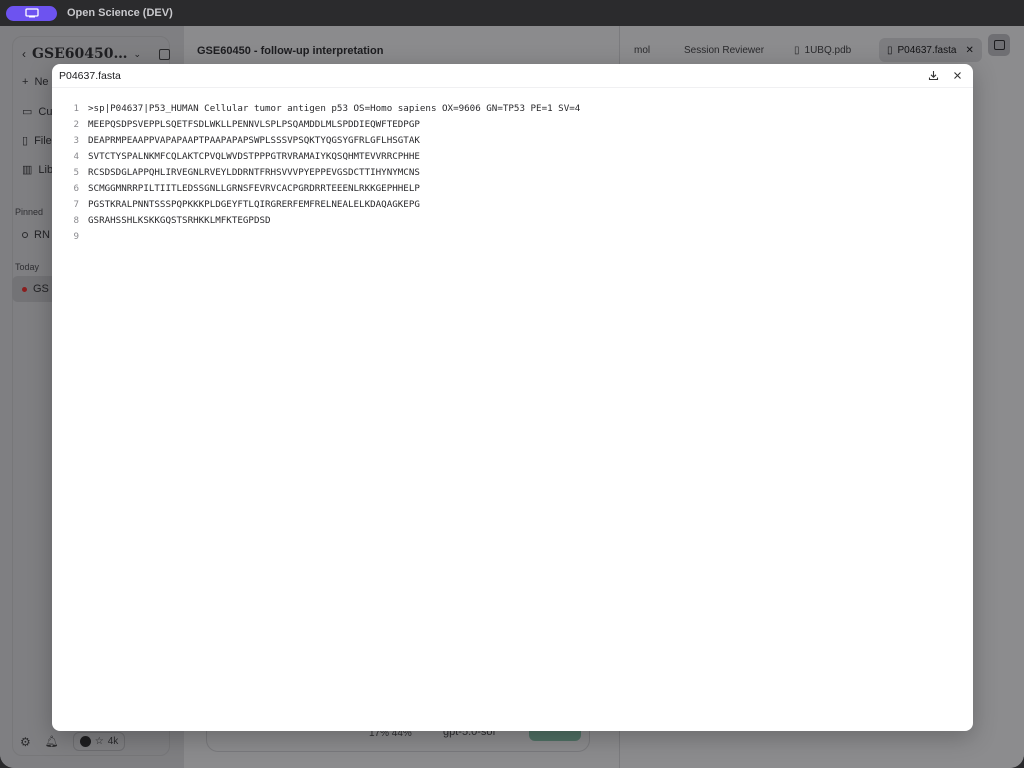 The image size is (1024, 768). I want to click on sidebar-item-cu: ▭ Cu, so click(37, 112).